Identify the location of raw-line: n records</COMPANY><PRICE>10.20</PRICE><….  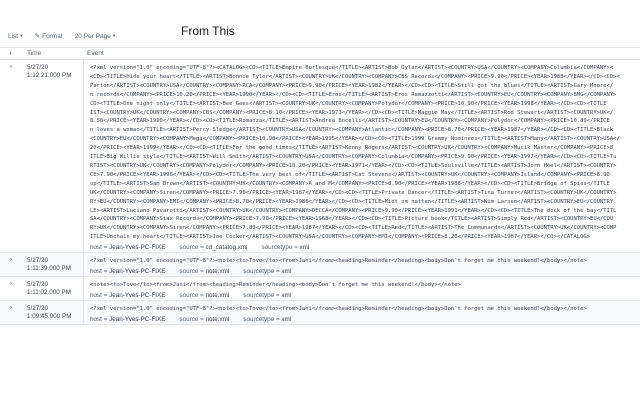
(353, 94).